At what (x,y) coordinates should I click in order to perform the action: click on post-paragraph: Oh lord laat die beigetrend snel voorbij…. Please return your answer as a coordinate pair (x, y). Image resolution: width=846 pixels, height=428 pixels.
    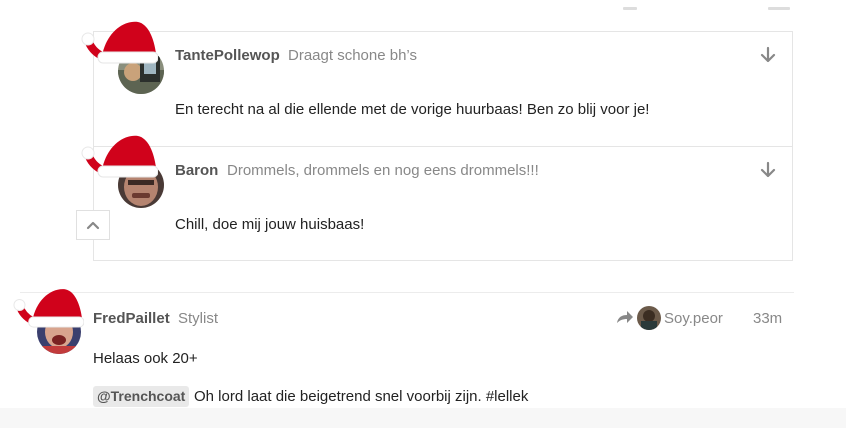
    Looking at the image, I should click on (361, 396).